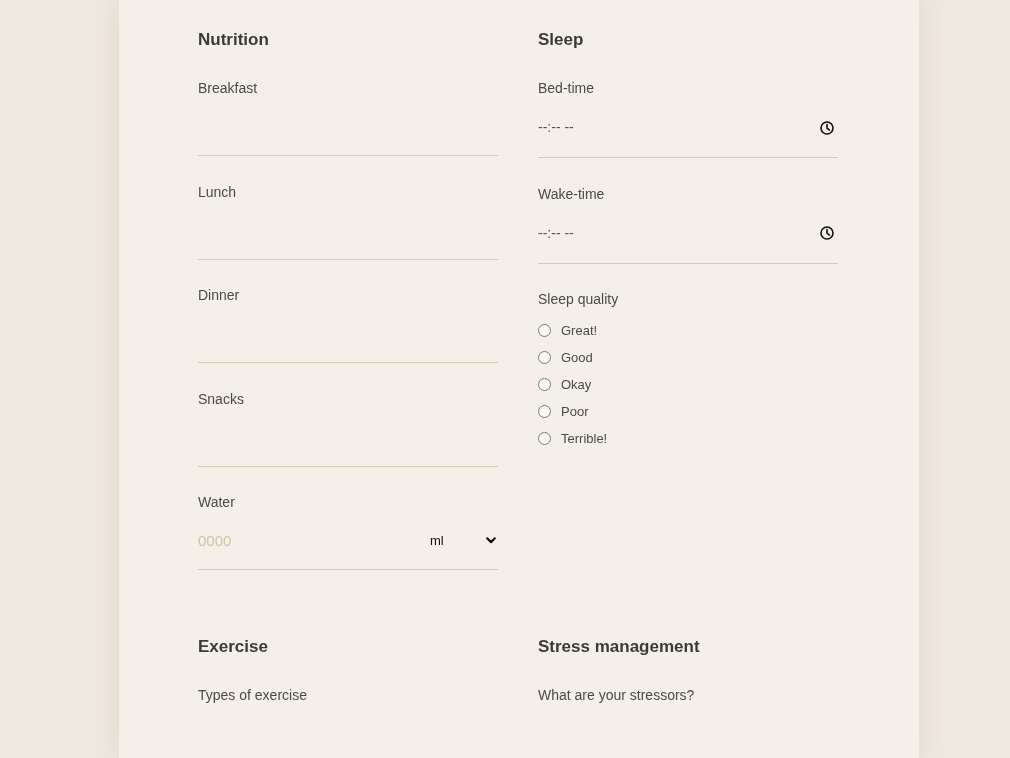  What do you see at coordinates (233, 40) in the screenshot?
I see `section-title: Nutrition` at bounding box center [233, 40].